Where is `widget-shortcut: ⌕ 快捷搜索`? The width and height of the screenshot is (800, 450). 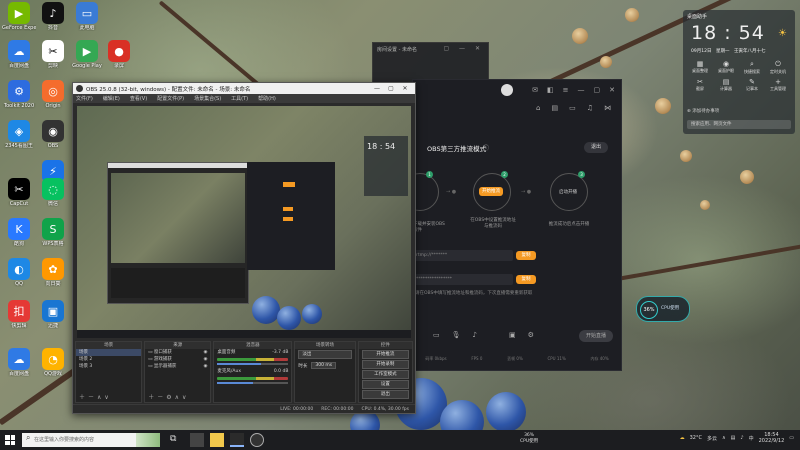 widget-shortcut: ⌕ 快捷搜索 is located at coordinates (752, 67).